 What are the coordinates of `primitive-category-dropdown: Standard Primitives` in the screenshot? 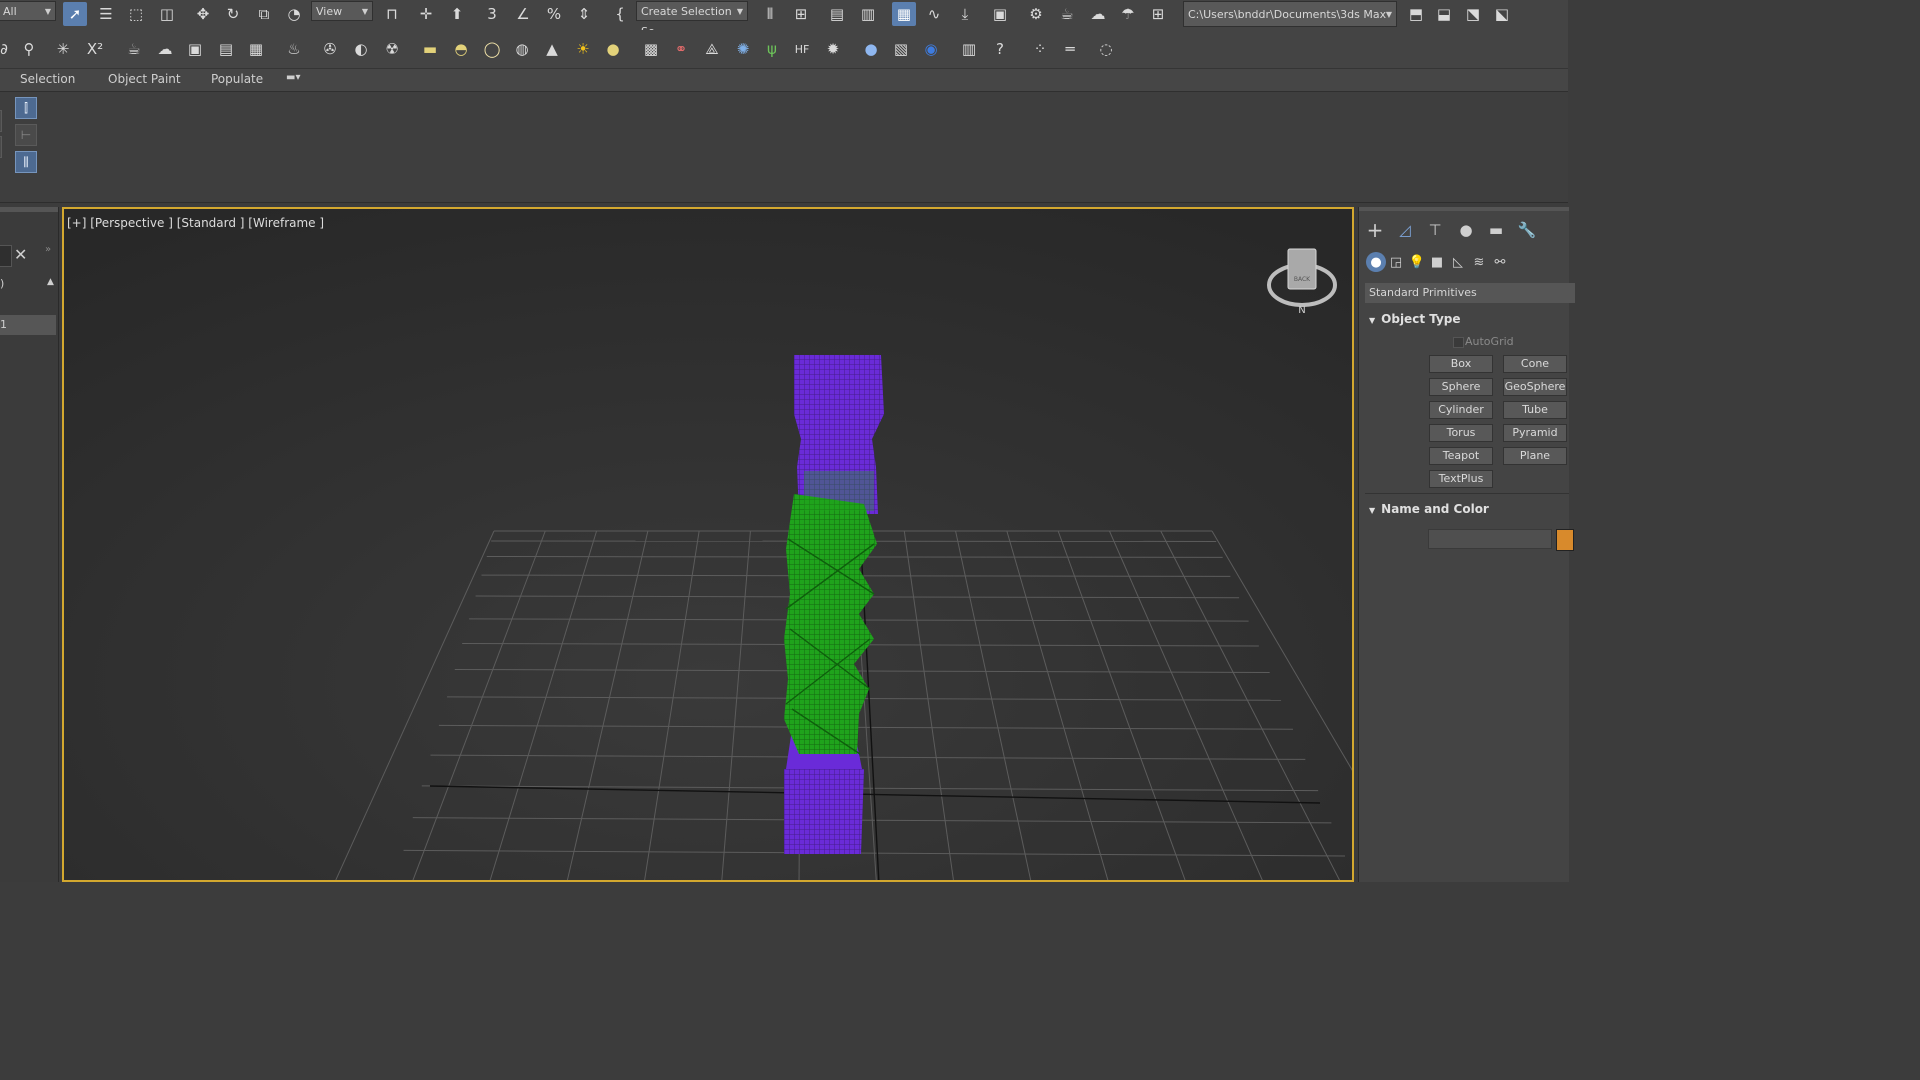 It's located at (1470, 293).